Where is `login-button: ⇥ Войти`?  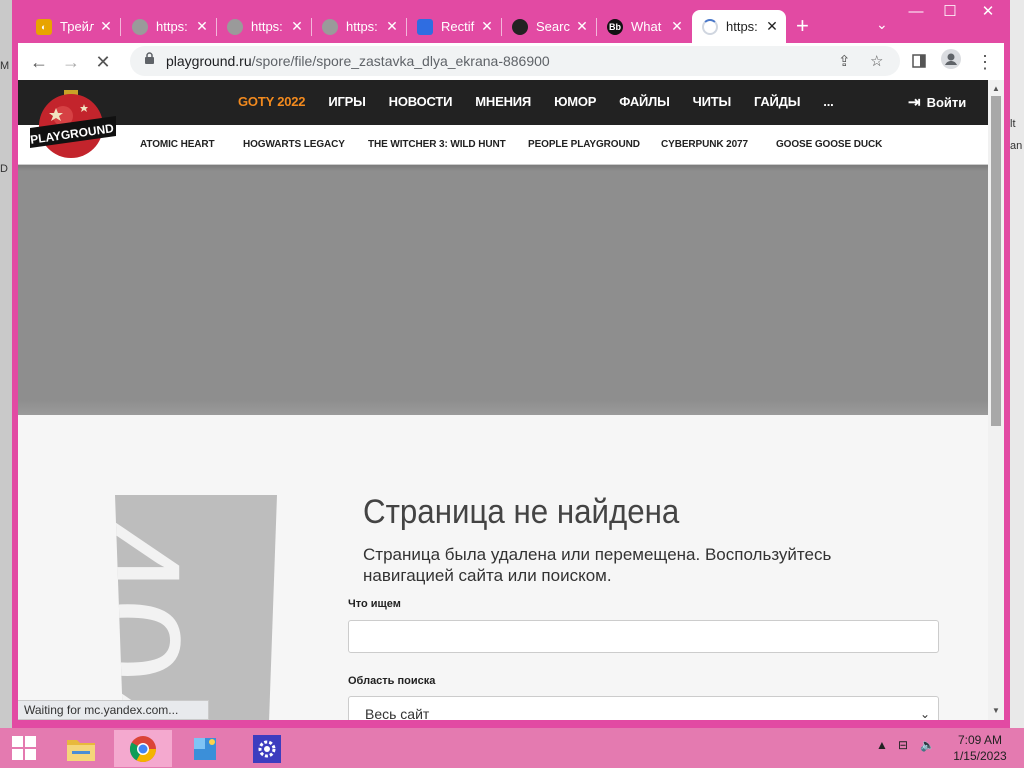
login-button: ⇥ Войти is located at coordinates (937, 102).